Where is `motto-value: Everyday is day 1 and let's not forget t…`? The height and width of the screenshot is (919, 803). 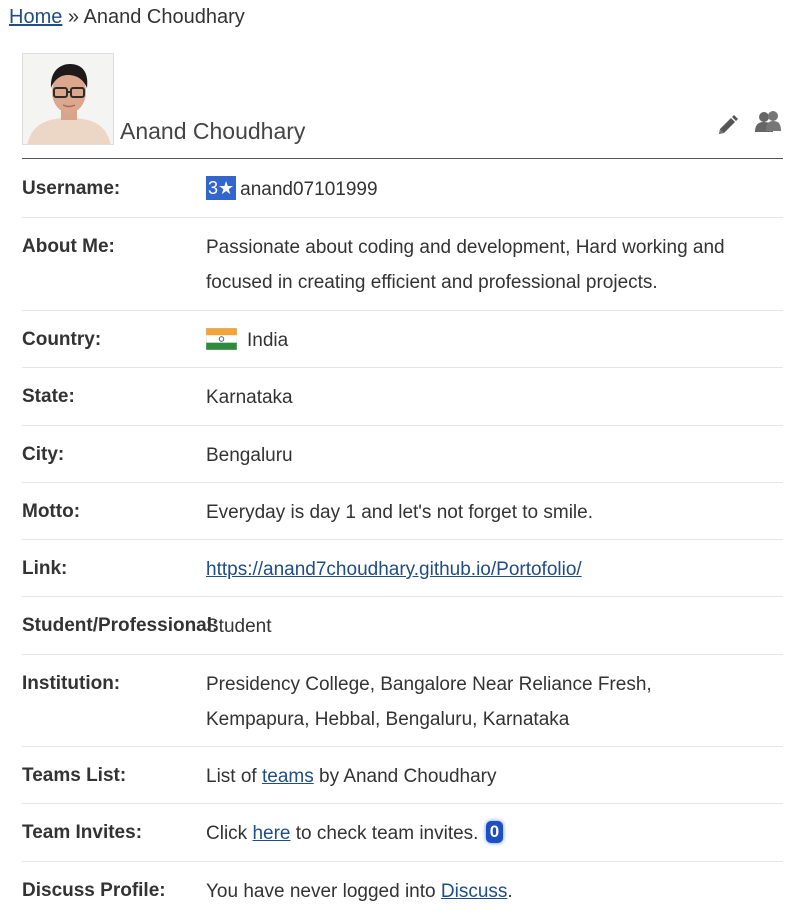 motto-value: Everyday is day 1 and let's not forget t… is located at coordinates (399, 512).